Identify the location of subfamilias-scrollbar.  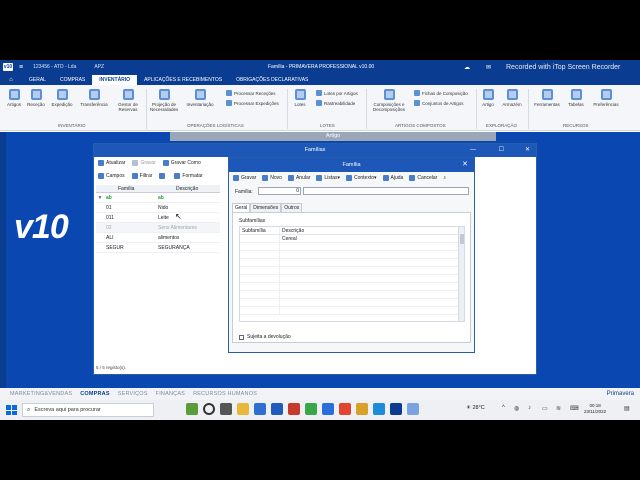
(461, 274).